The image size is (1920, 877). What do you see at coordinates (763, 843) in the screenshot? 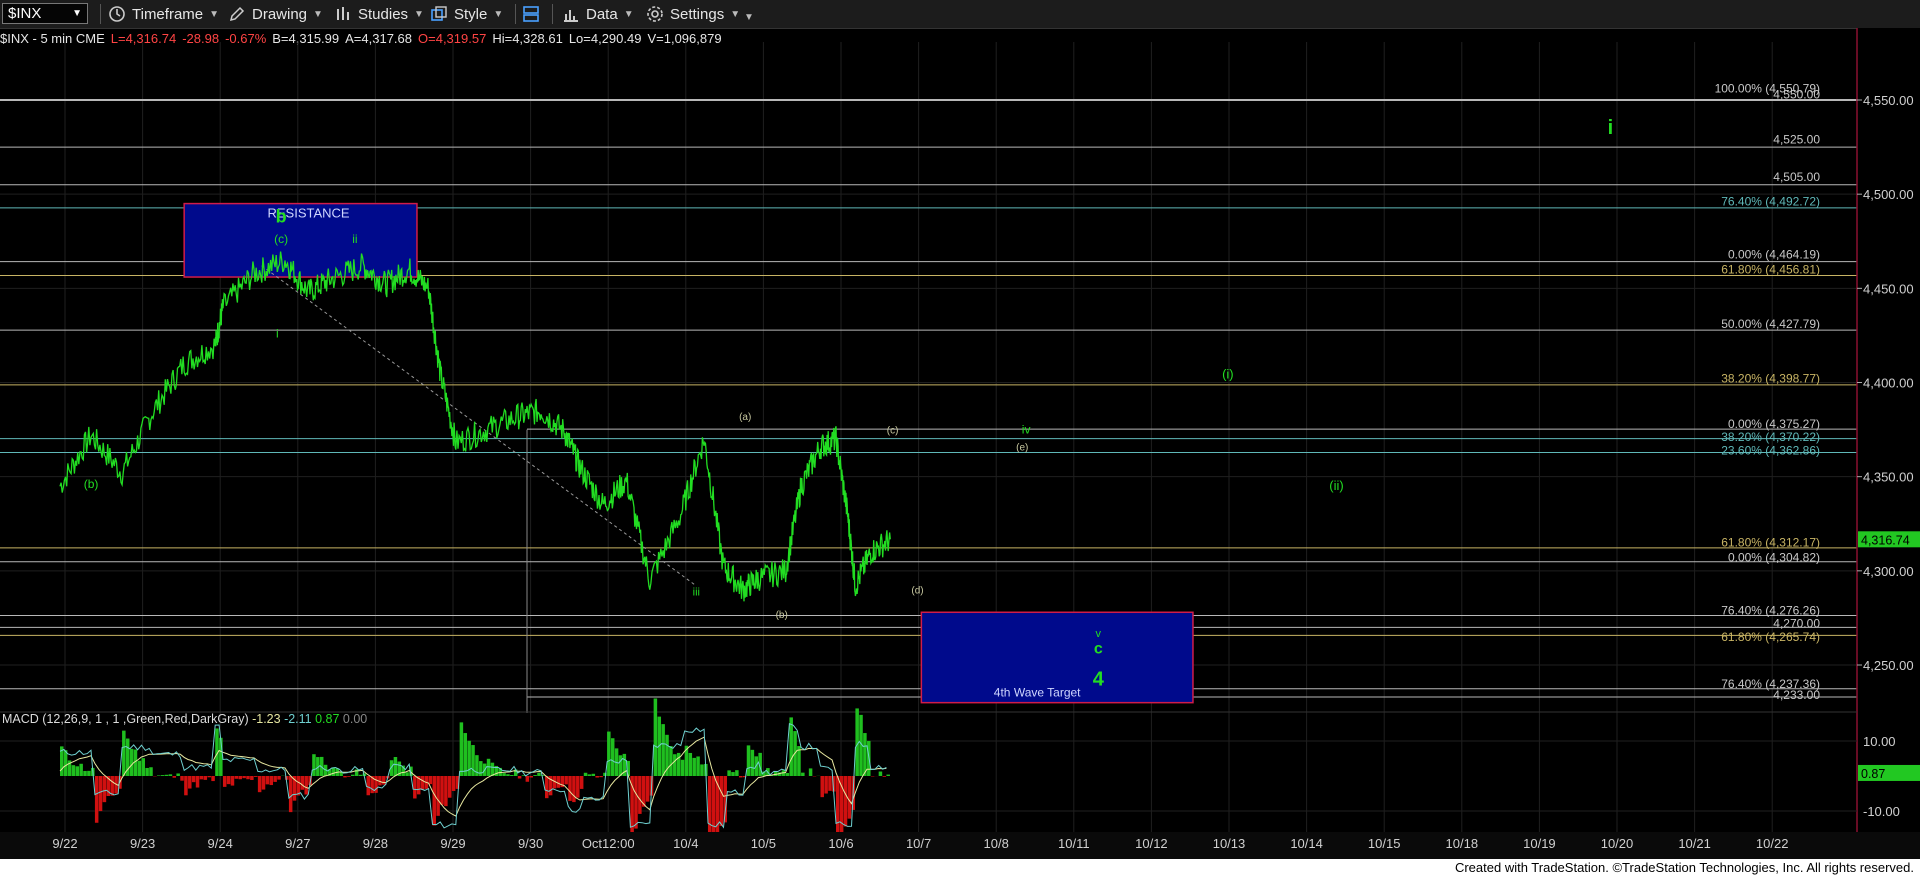
I see `time-tick-label: 10/5` at bounding box center [763, 843].